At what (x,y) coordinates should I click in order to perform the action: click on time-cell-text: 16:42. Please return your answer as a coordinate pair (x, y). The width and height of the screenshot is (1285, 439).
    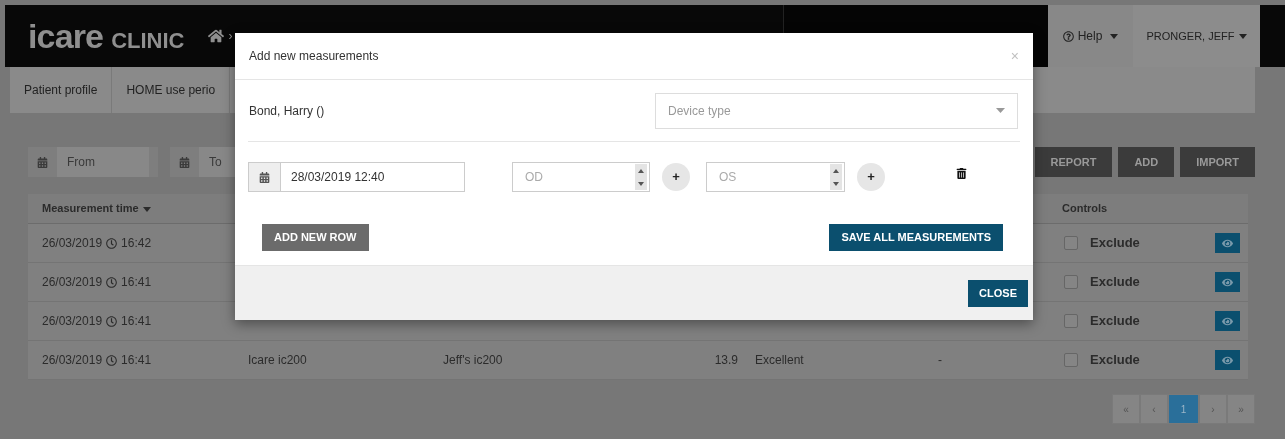
    Looking at the image, I should click on (136, 243).